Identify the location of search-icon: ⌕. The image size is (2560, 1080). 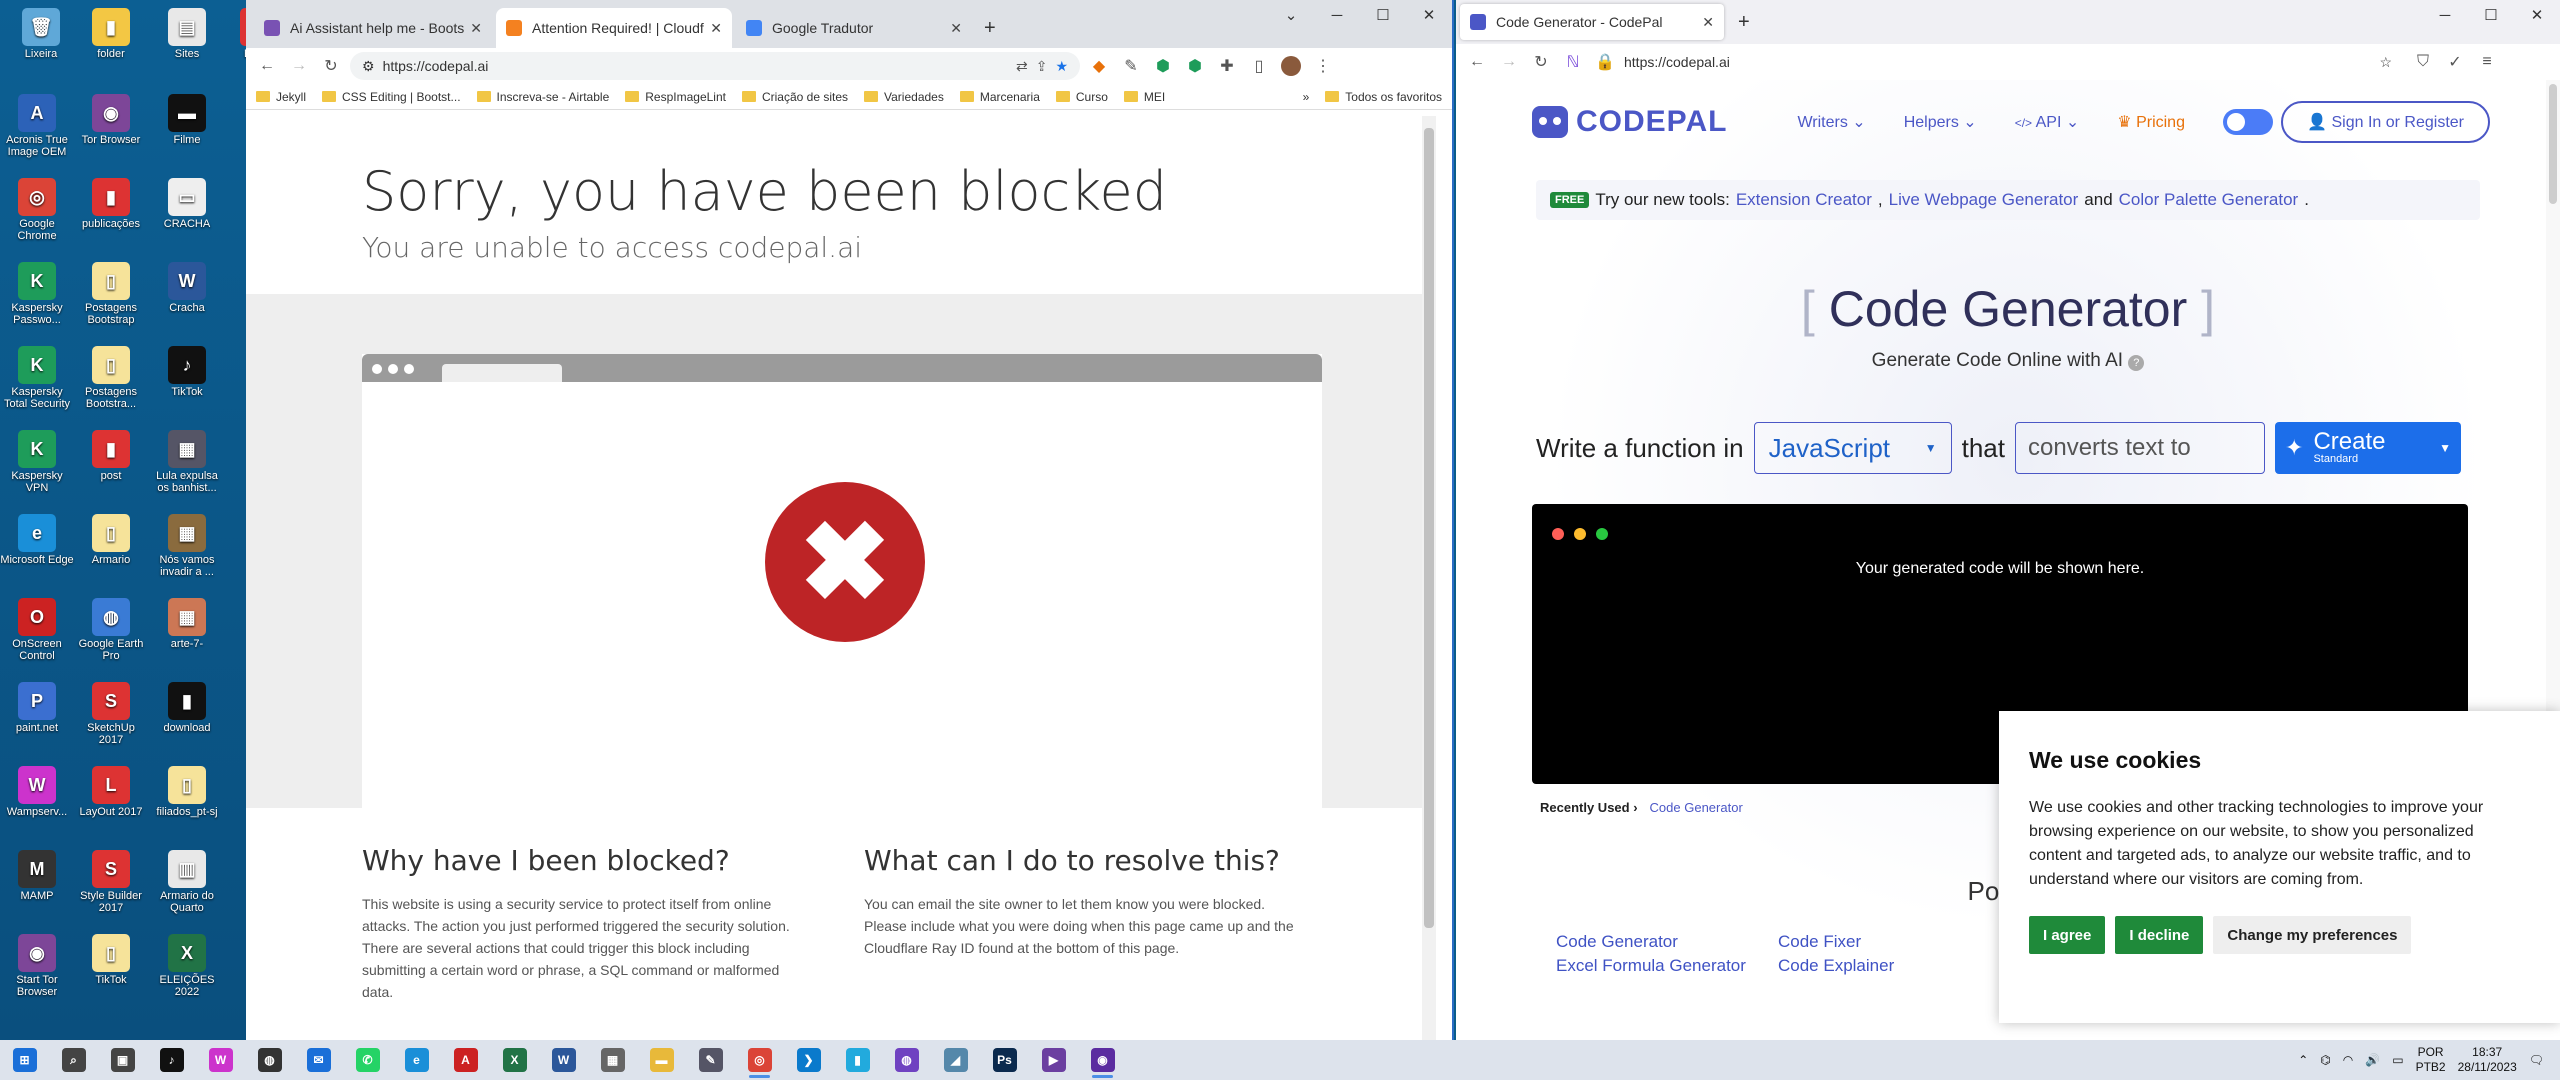
(73, 1060).